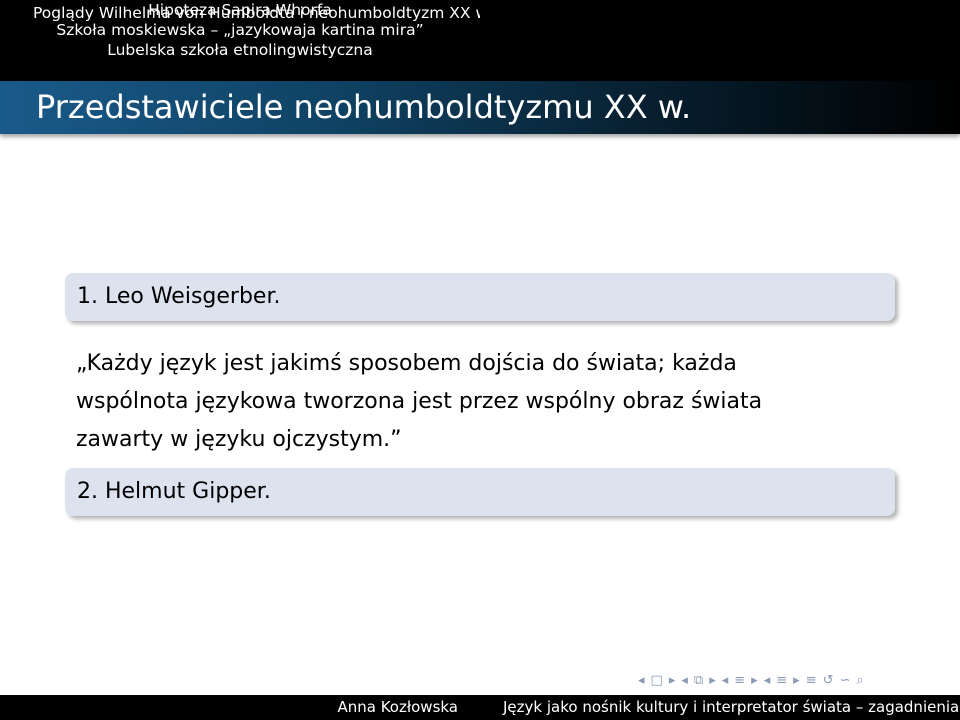 The height and width of the screenshot is (720, 960). What do you see at coordinates (712, 680) in the screenshot?
I see `nav-next-slide-icon: ▸` at bounding box center [712, 680].